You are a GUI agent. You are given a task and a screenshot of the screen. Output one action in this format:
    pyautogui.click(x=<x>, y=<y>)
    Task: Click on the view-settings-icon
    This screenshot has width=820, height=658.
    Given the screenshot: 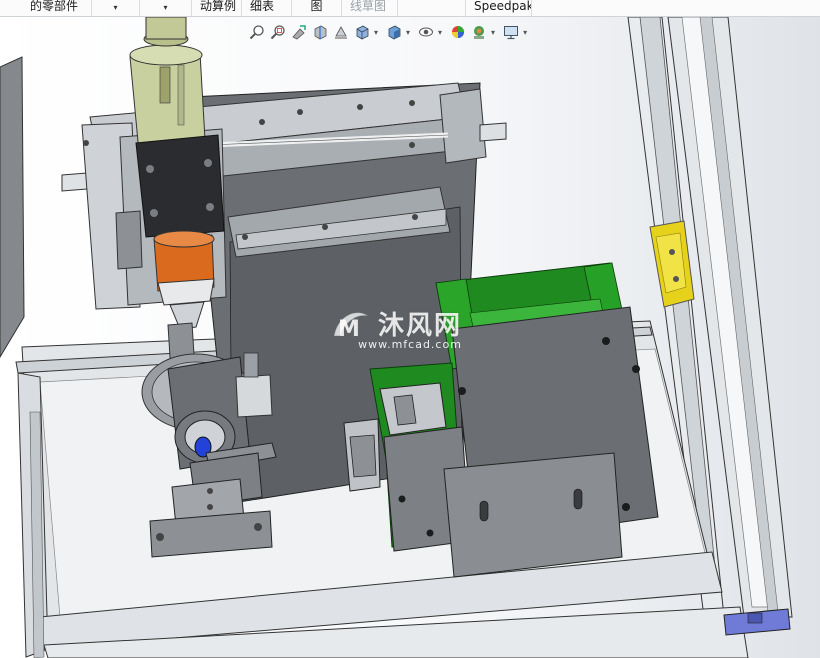 What is the action you would take?
    pyautogui.click(x=511, y=32)
    